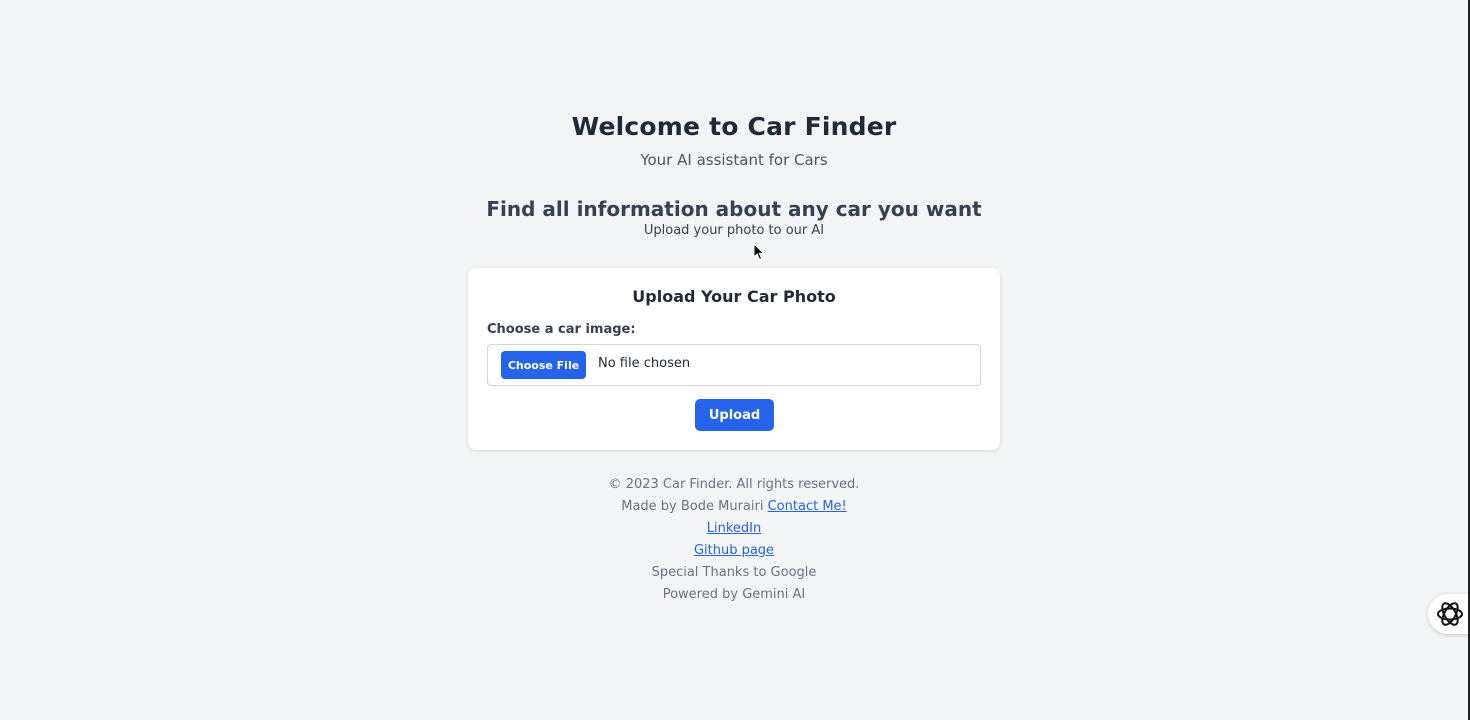 This screenshot has height=720, width=1470. Describe the element at coordinates (759, 252) in the screenshot. I see `mouse-cursor-icon` at that location.